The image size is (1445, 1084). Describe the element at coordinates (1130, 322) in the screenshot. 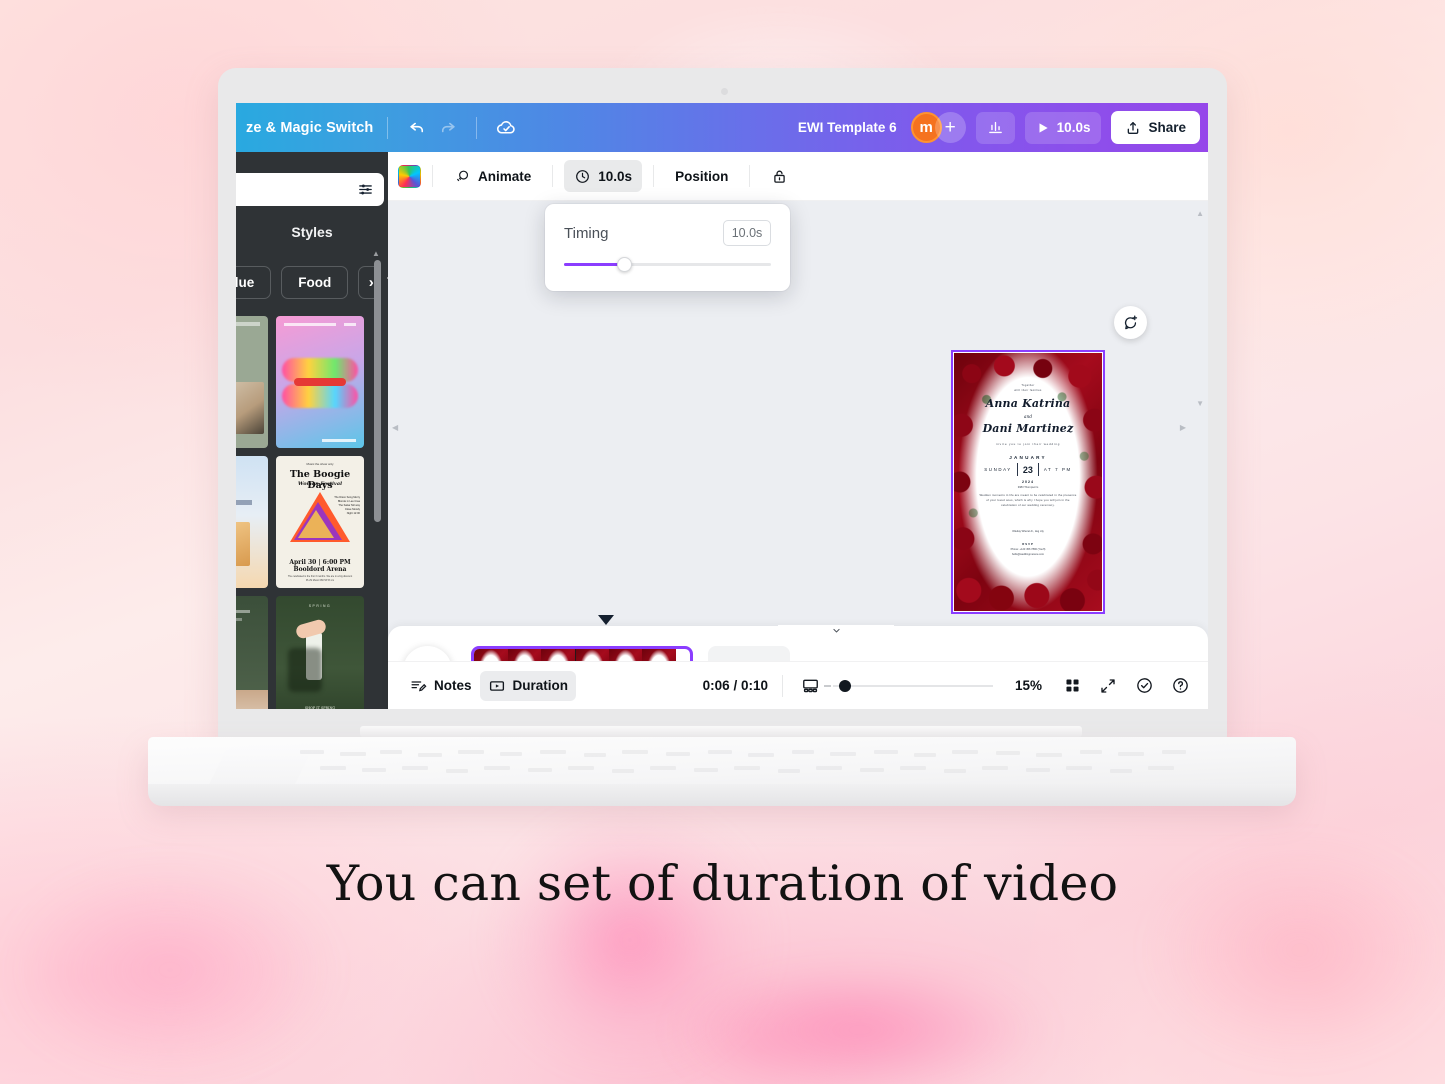

I see `add-comment-icon` at that location.